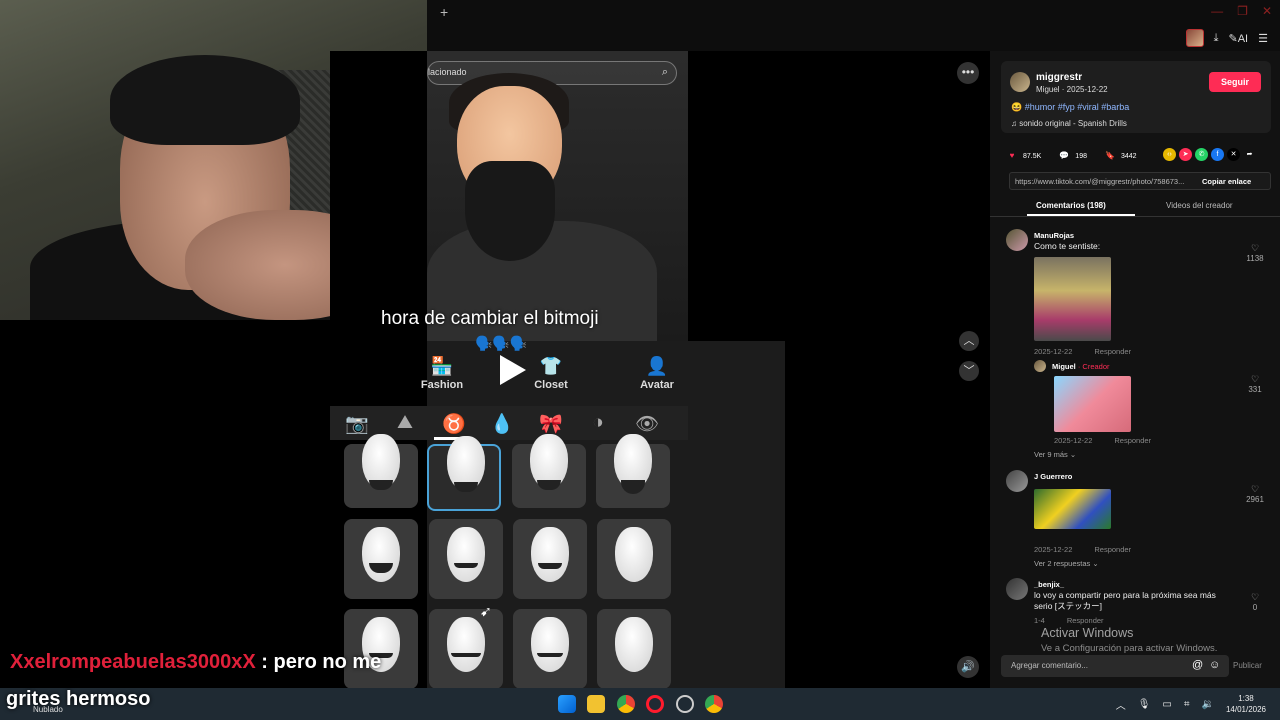 The image size is (1280, 720). I want to click on comment-button: 💬 198, so click(1072, 156).